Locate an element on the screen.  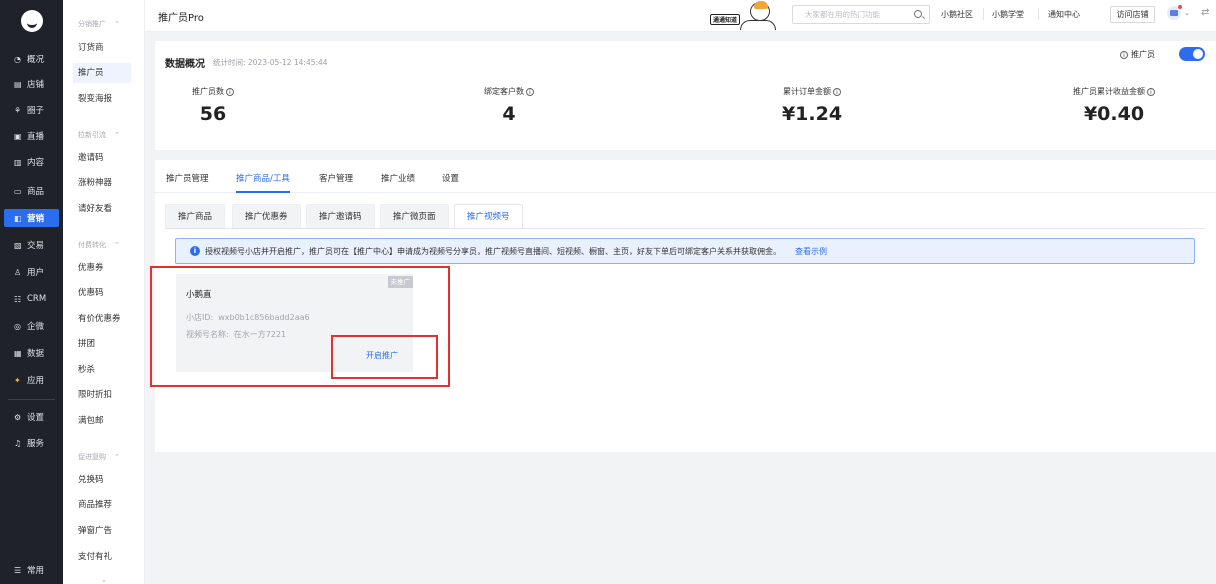
tab-performance: 推广业绩 is located at coordinates (398, 178).